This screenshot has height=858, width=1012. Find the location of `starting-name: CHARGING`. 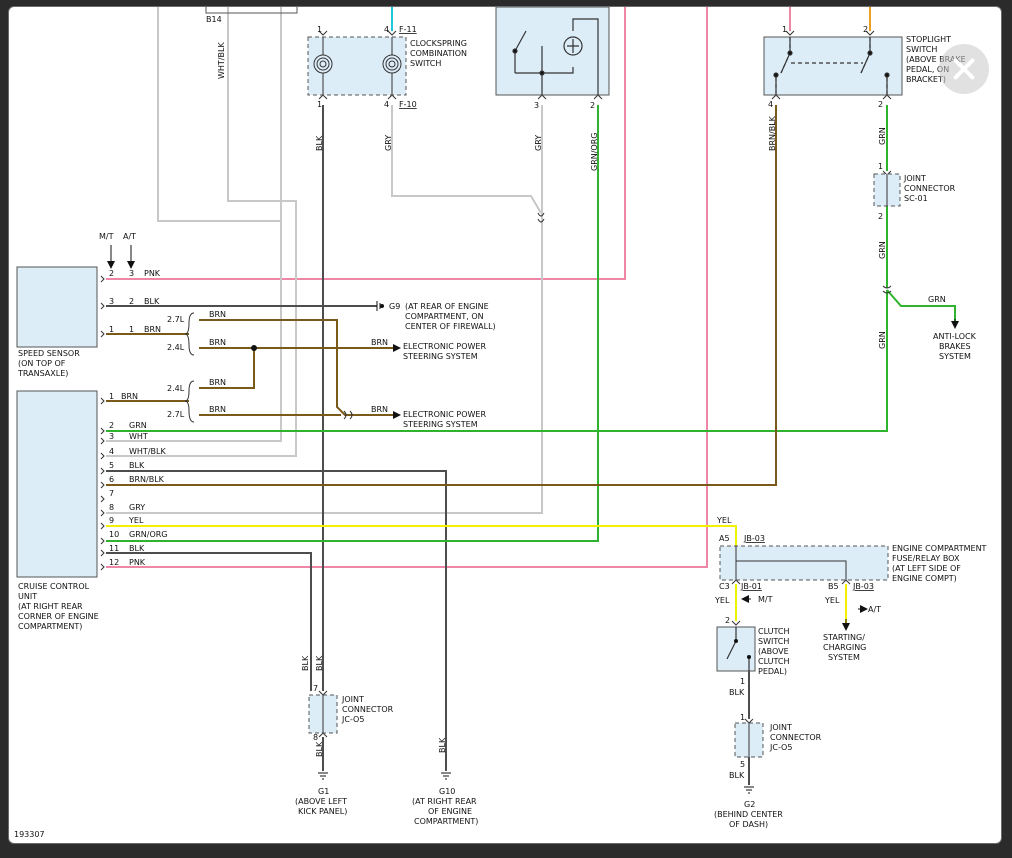

starting-name: CHARGING is located at coordinates (844, 647).